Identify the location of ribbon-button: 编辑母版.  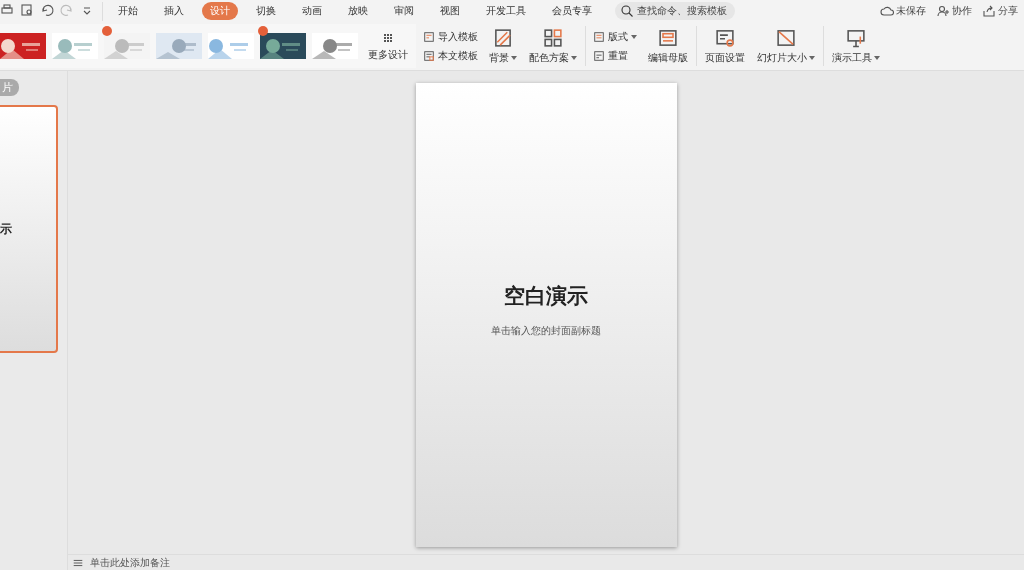
(668, 46).